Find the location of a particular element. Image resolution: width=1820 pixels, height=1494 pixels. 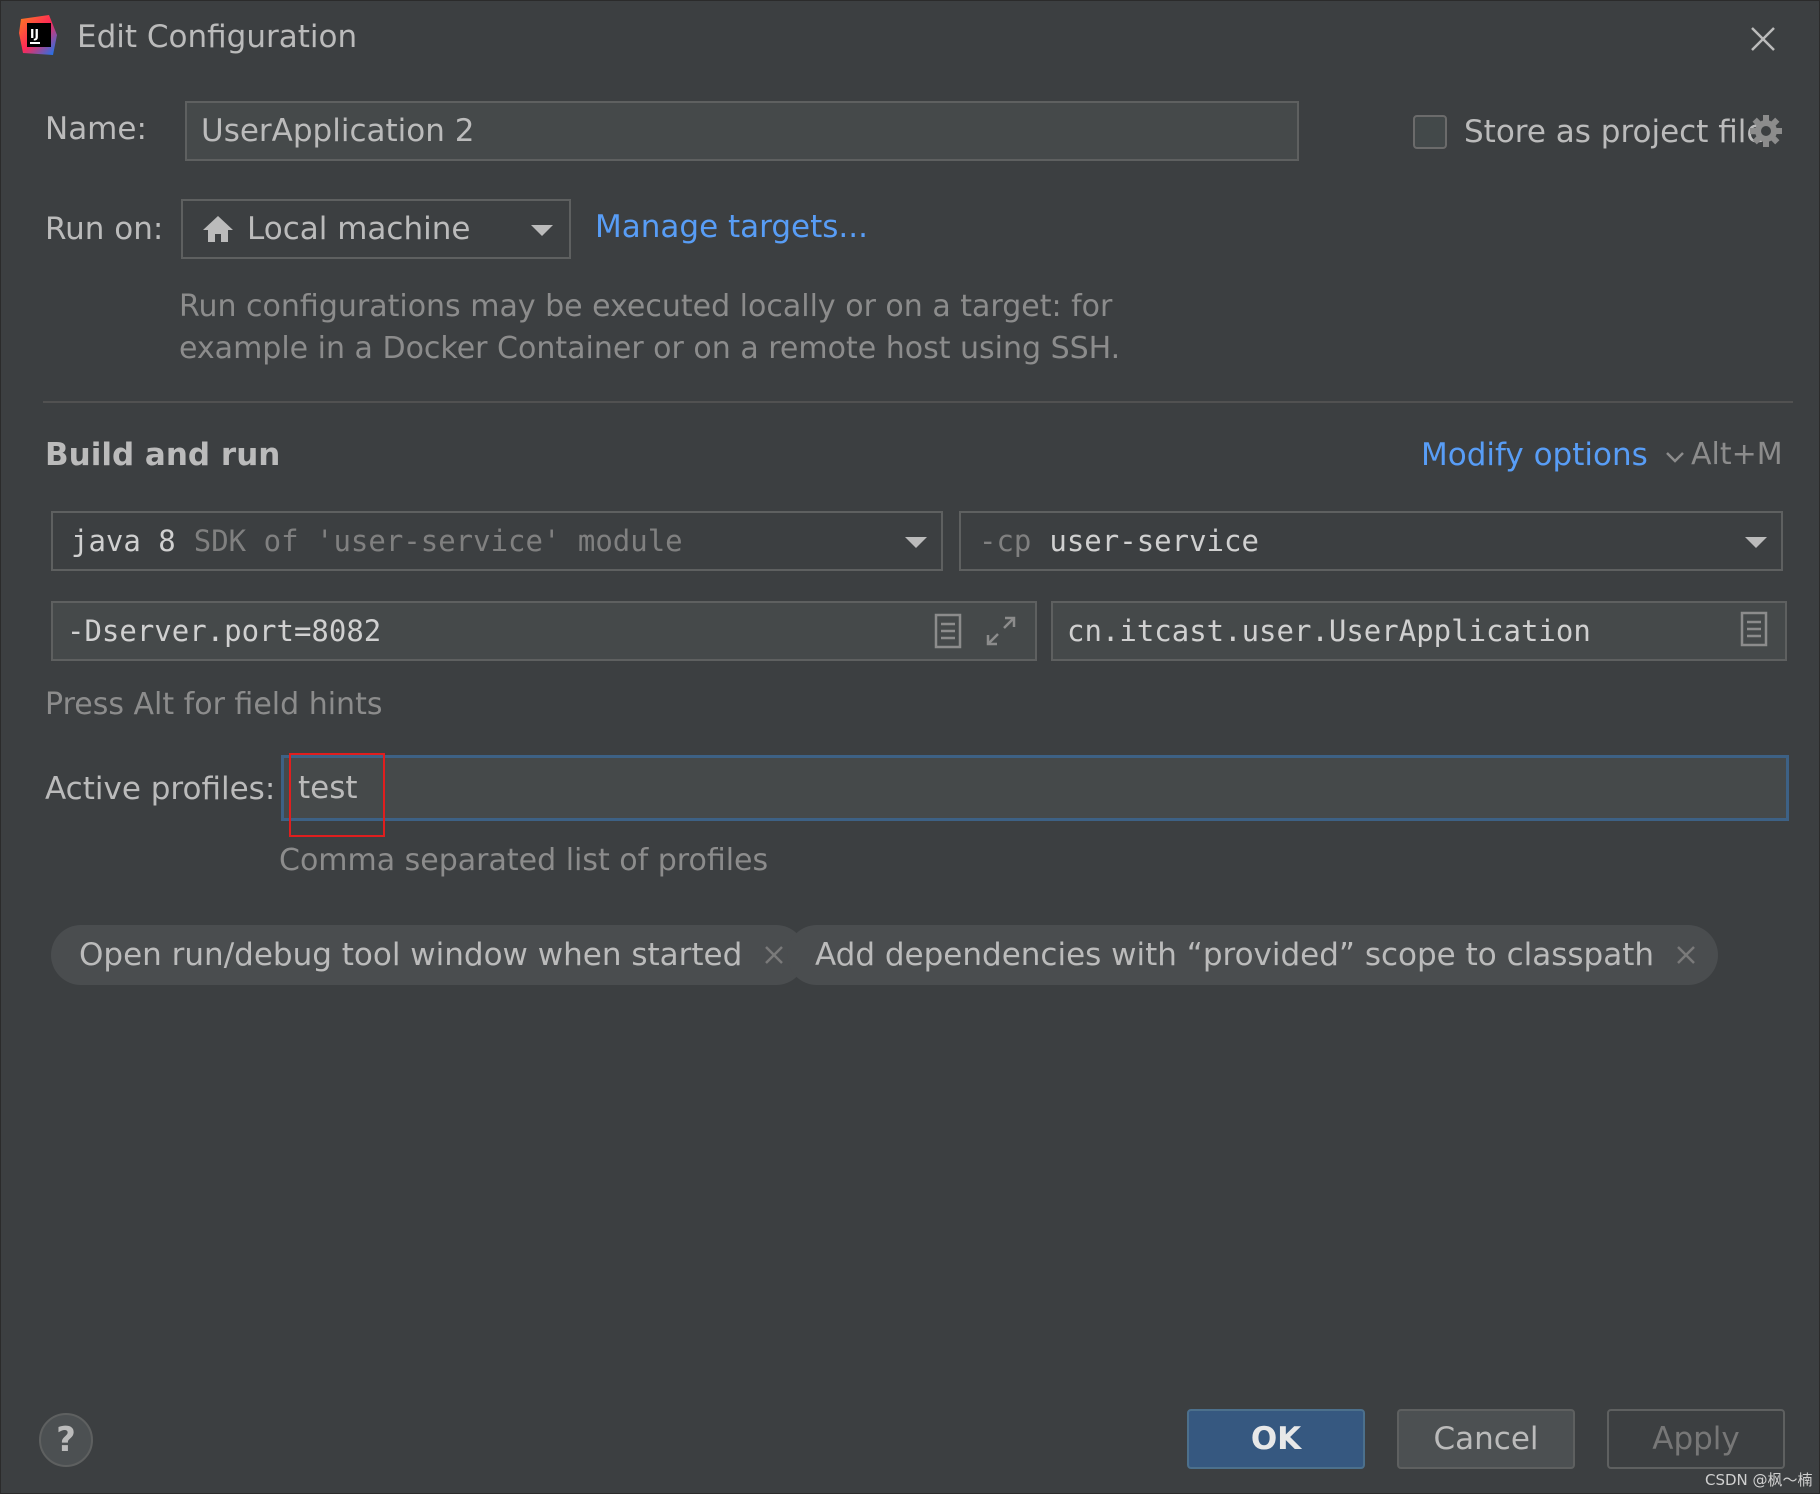

intellij-logo-icon: IJ is located at coordinates (38, 35).